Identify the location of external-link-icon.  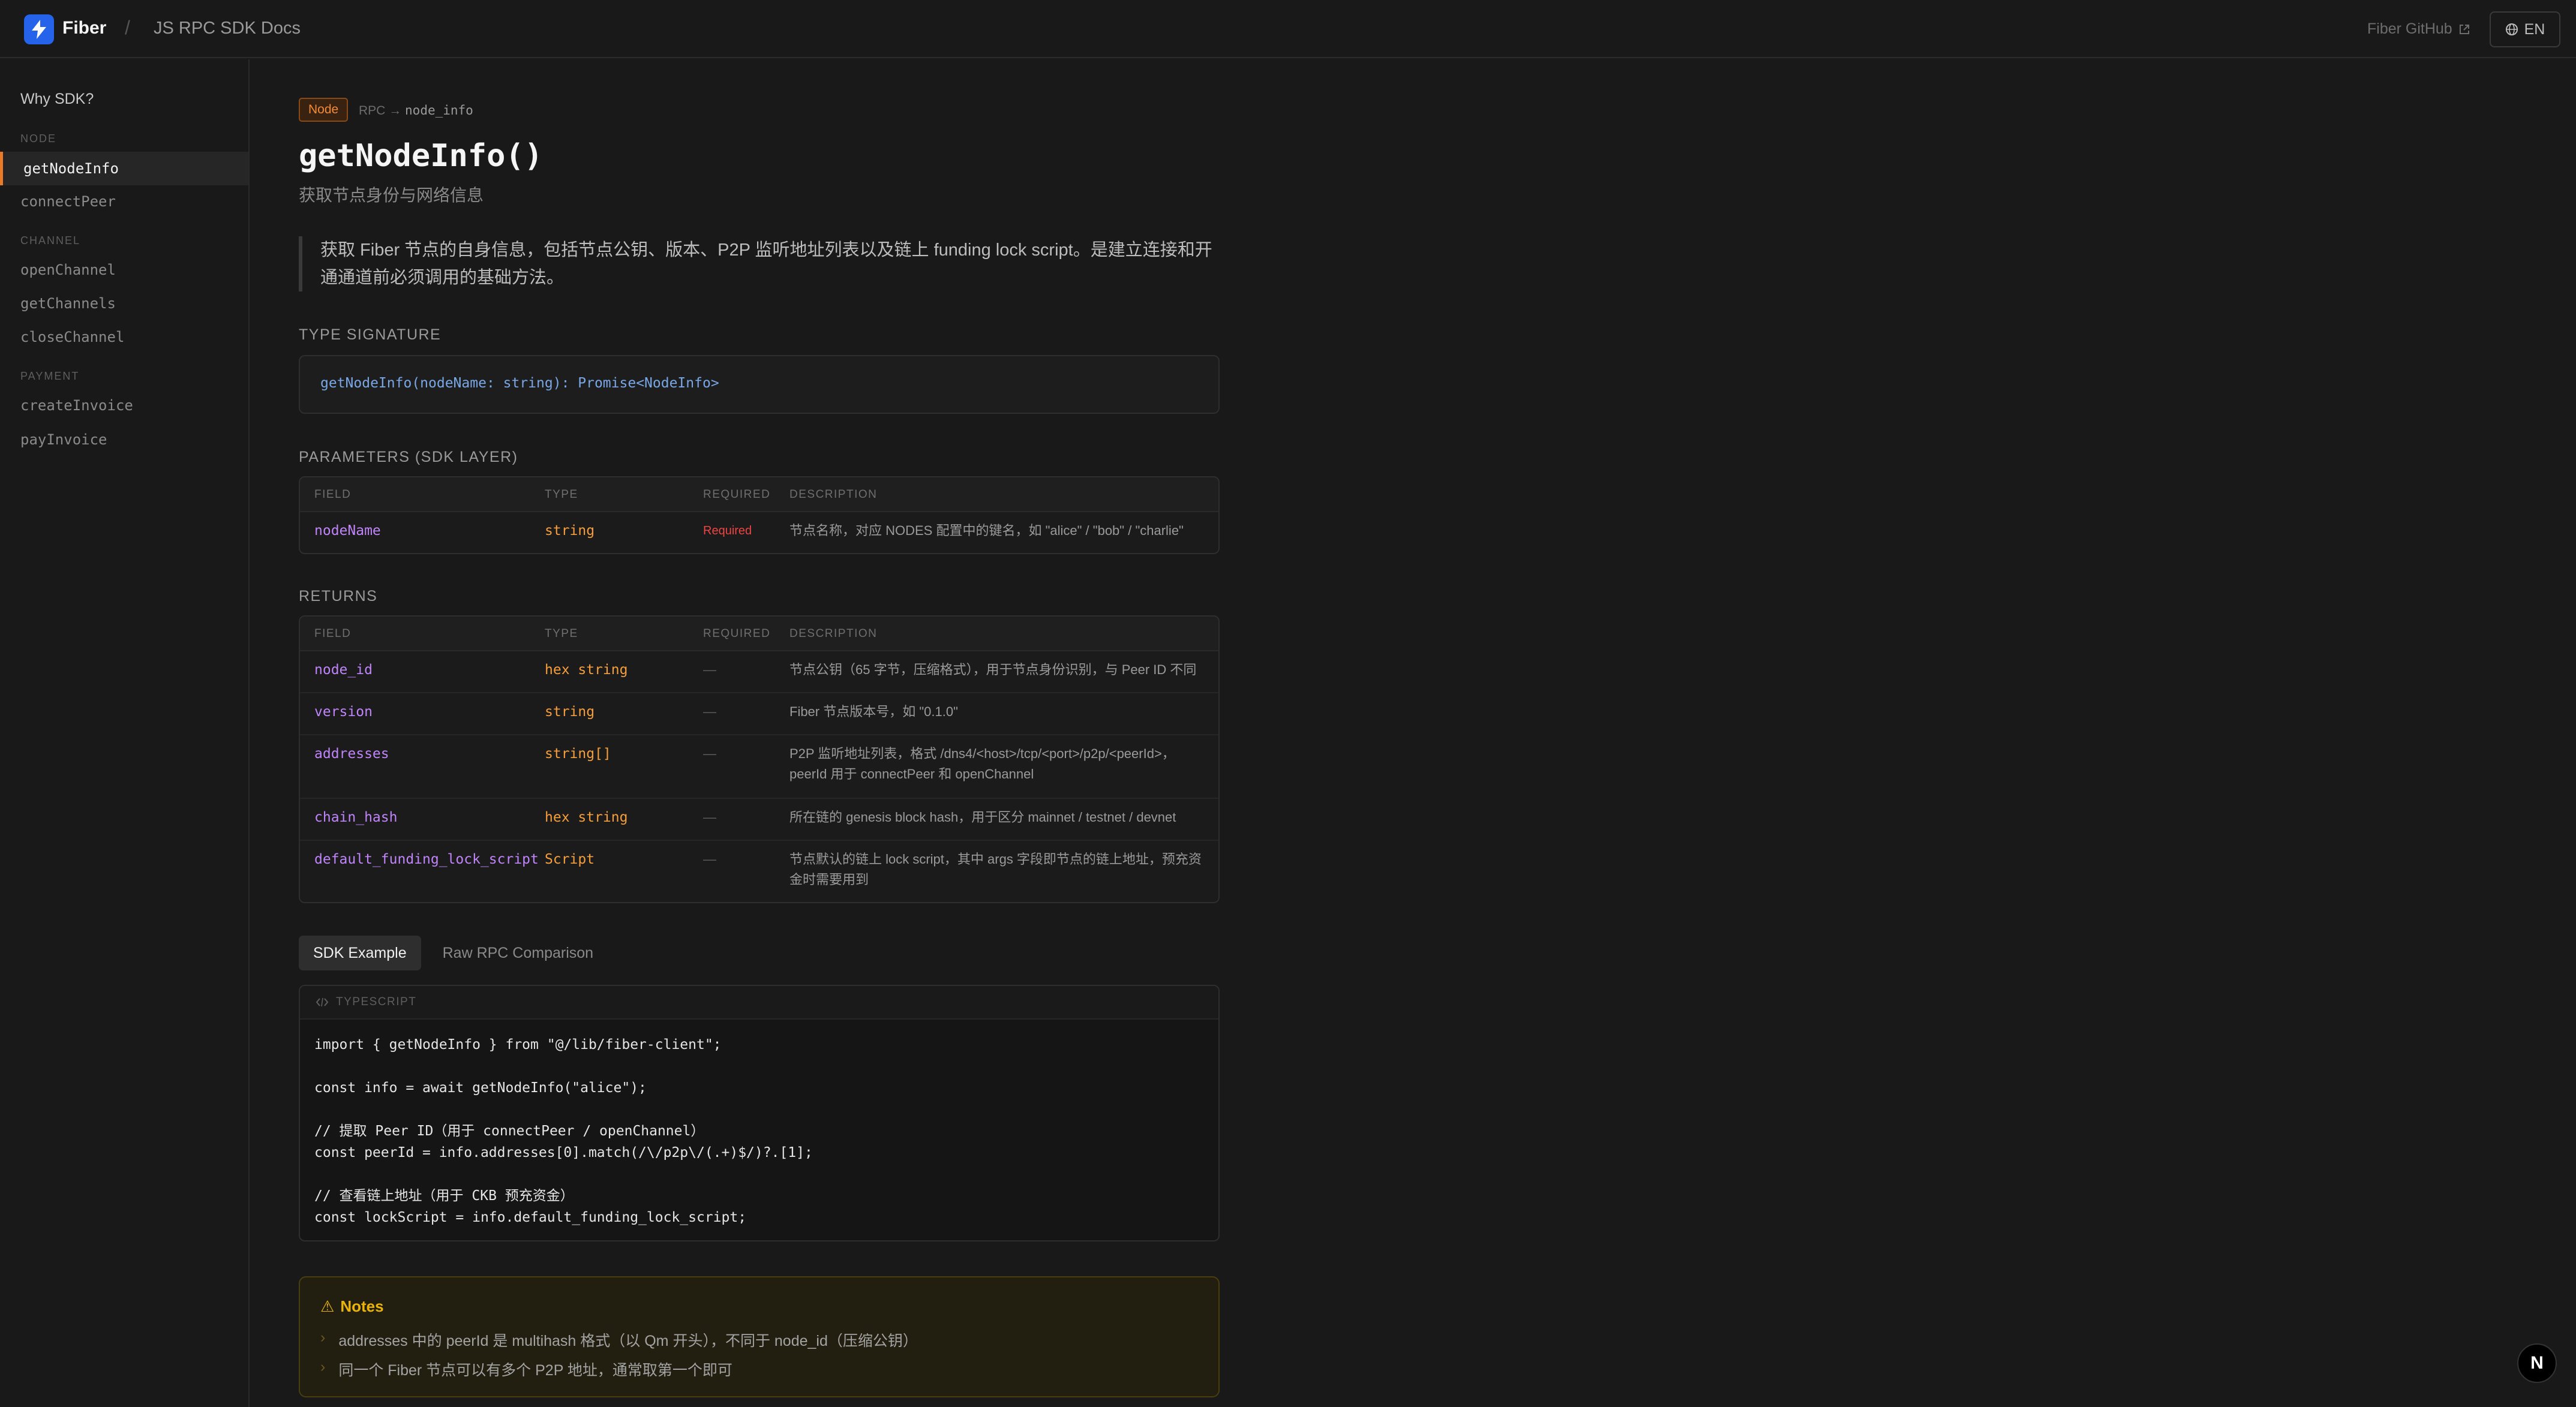
(2464, 29).